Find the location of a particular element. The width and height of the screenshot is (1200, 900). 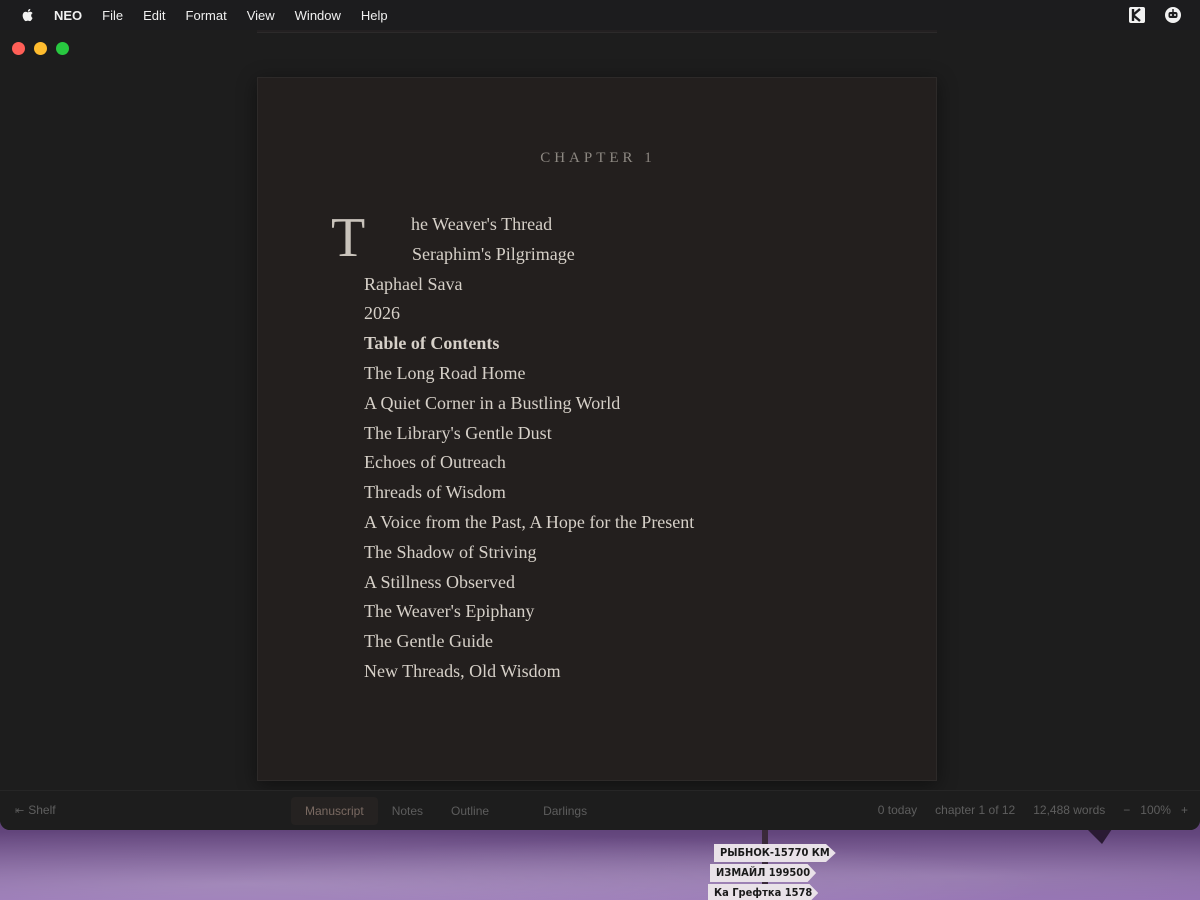

toc-item: Threads of Wisdom is located at coordinates (435, 492).